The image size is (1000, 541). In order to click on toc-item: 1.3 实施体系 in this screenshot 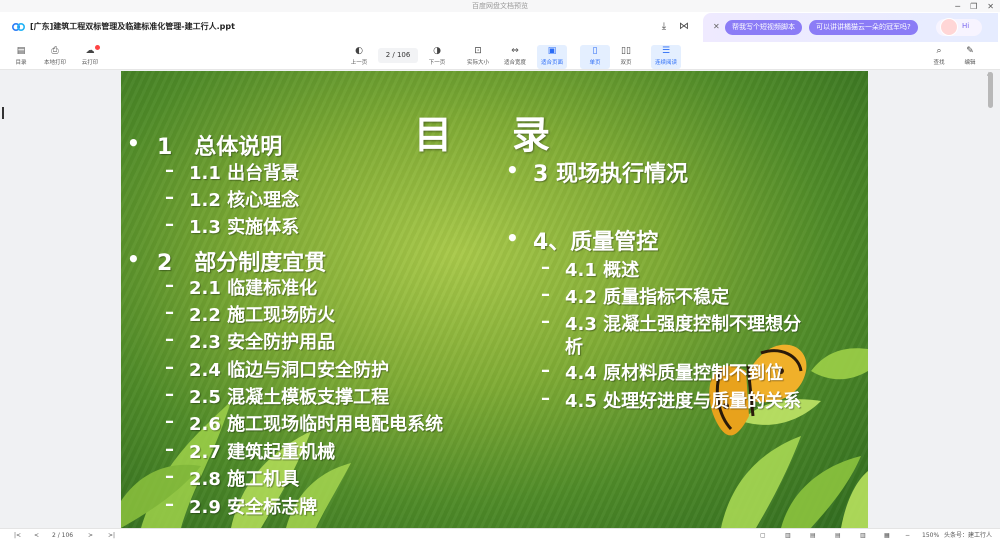, I will do `click(244, 227)`.